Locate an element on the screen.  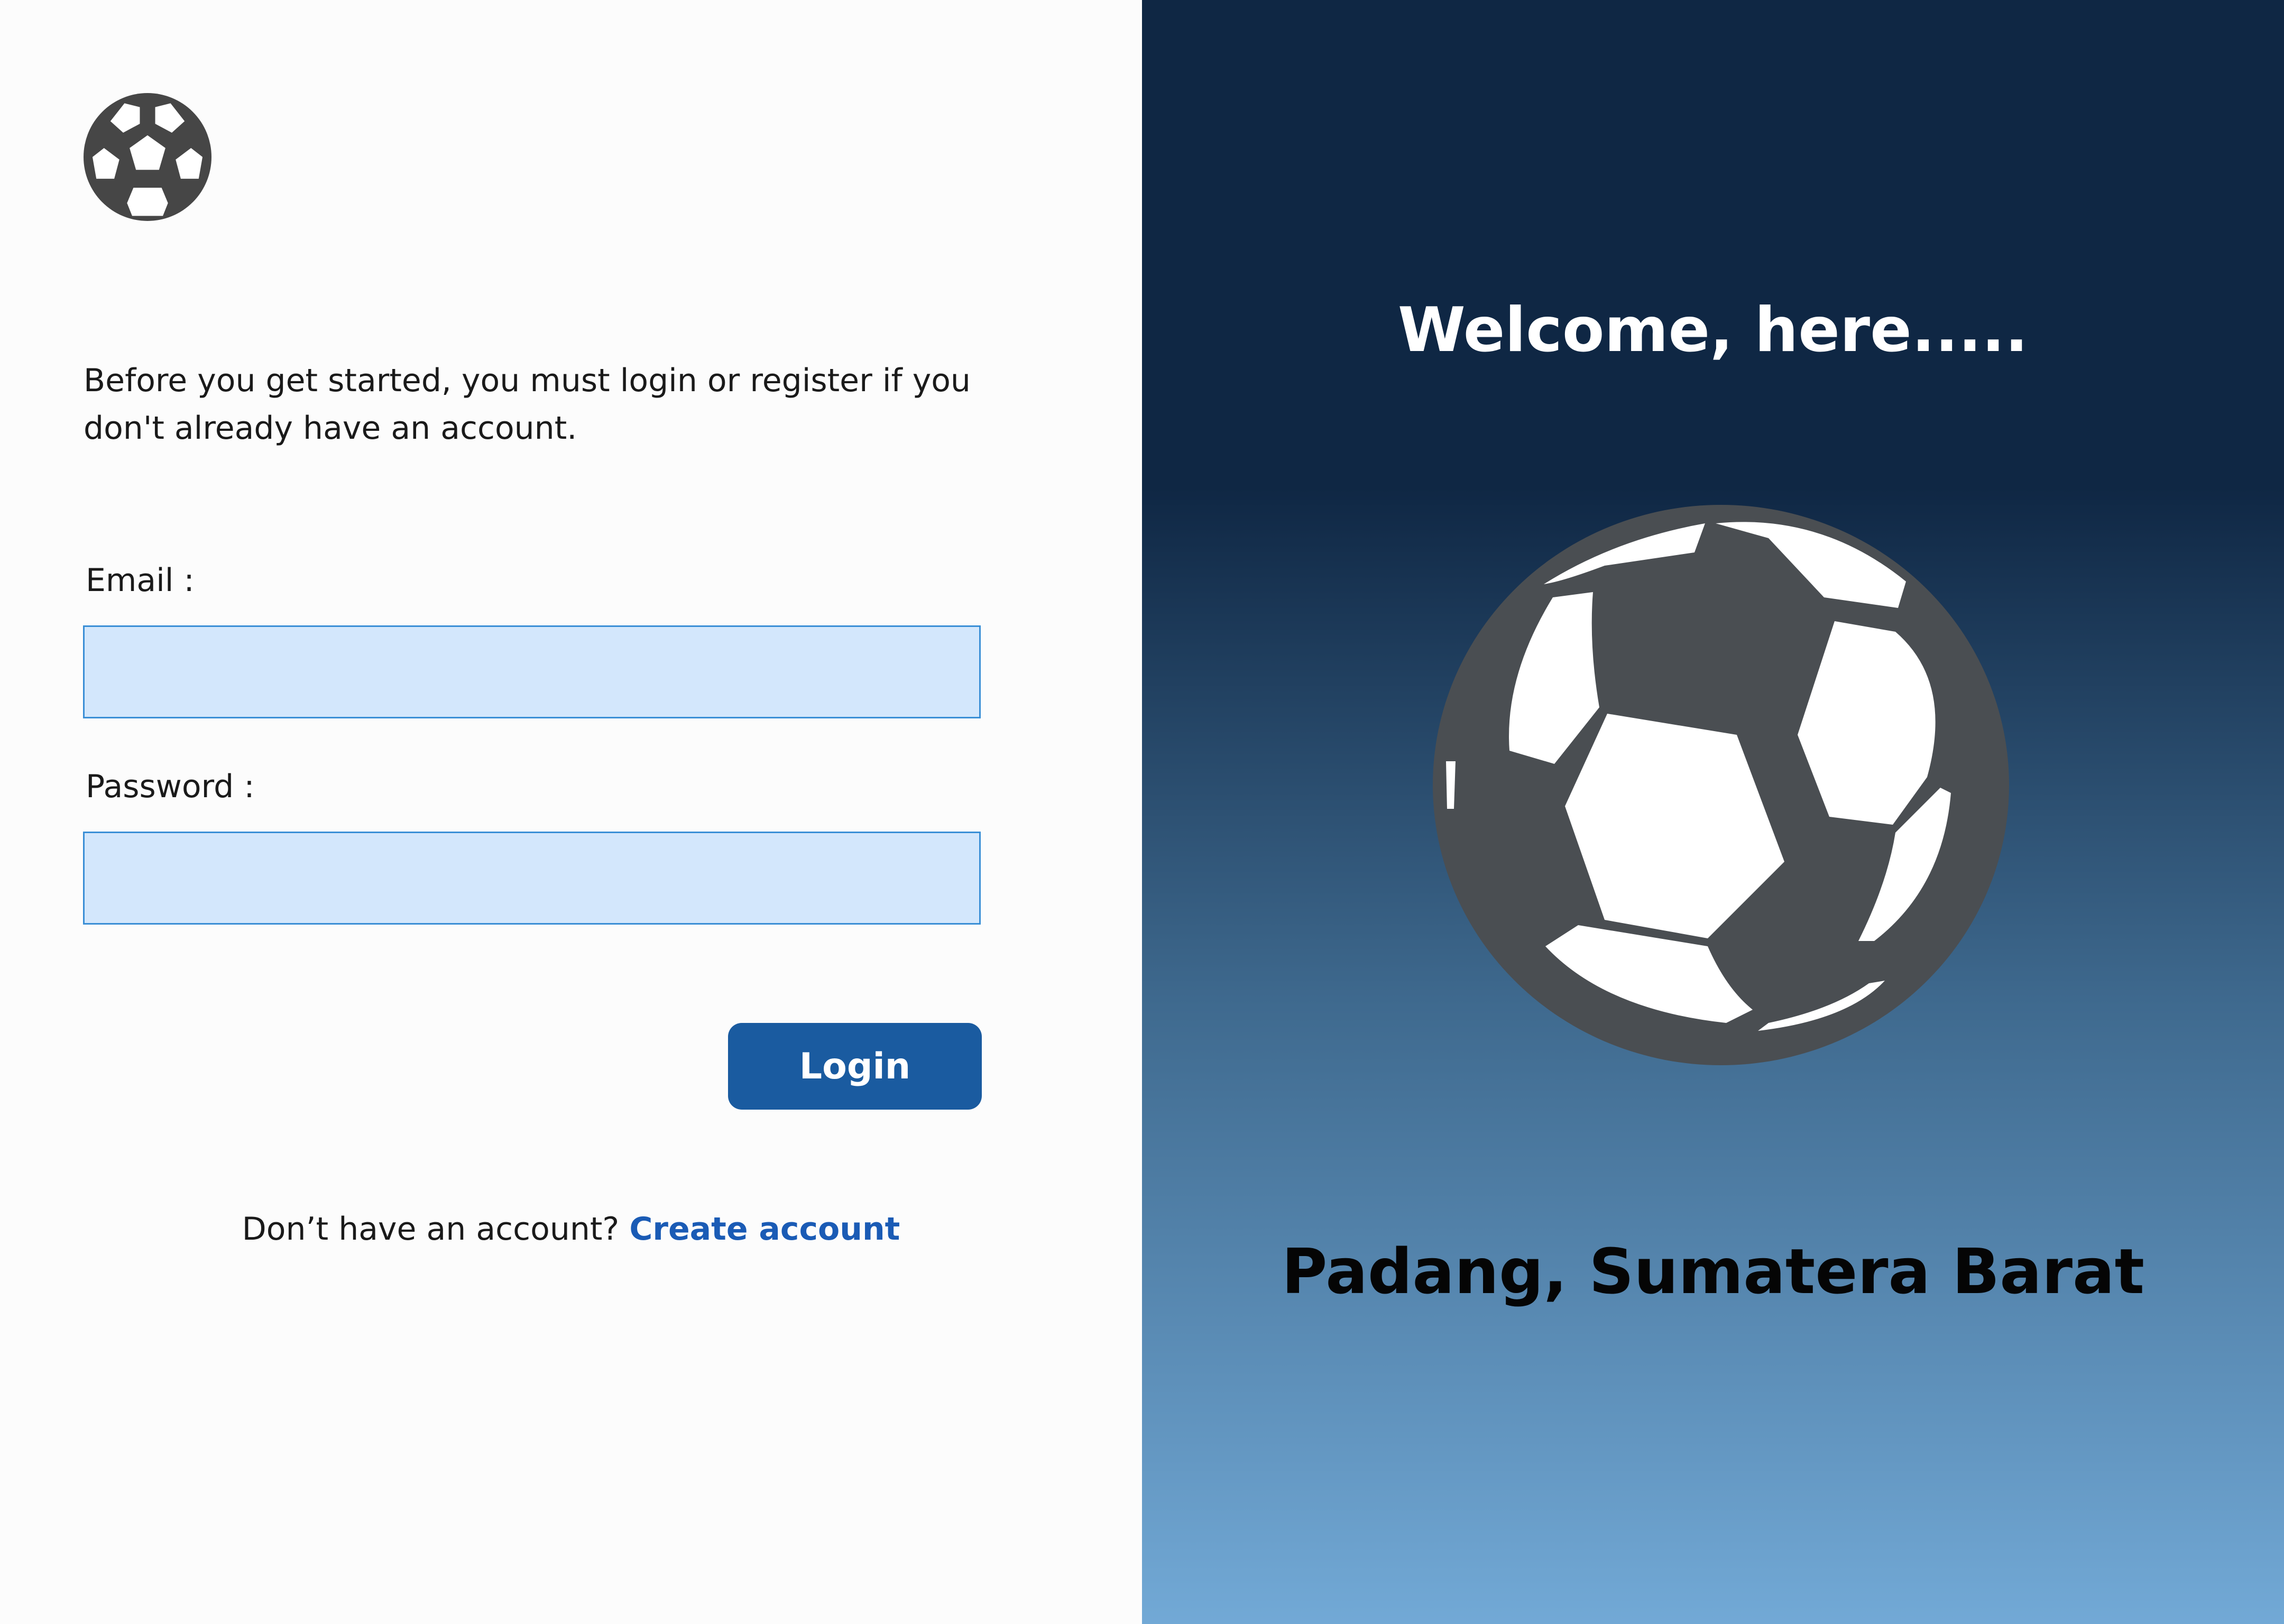
login-button: Login is located at coordinates (855, 1066).